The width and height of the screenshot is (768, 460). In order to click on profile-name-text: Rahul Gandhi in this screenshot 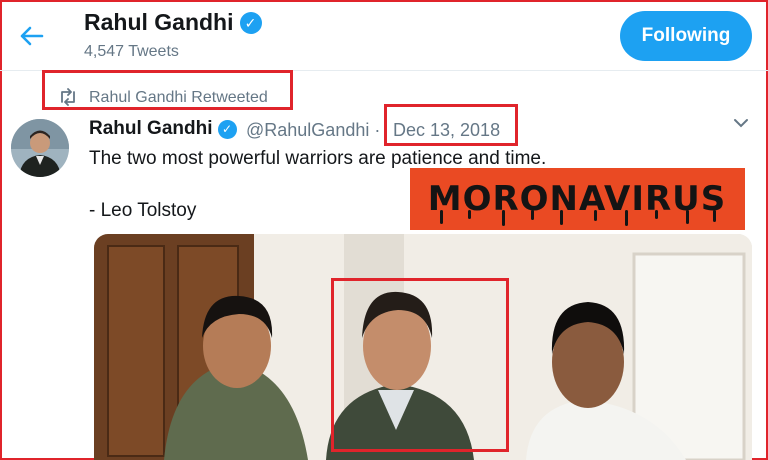, I will do `click(159, 22)`.